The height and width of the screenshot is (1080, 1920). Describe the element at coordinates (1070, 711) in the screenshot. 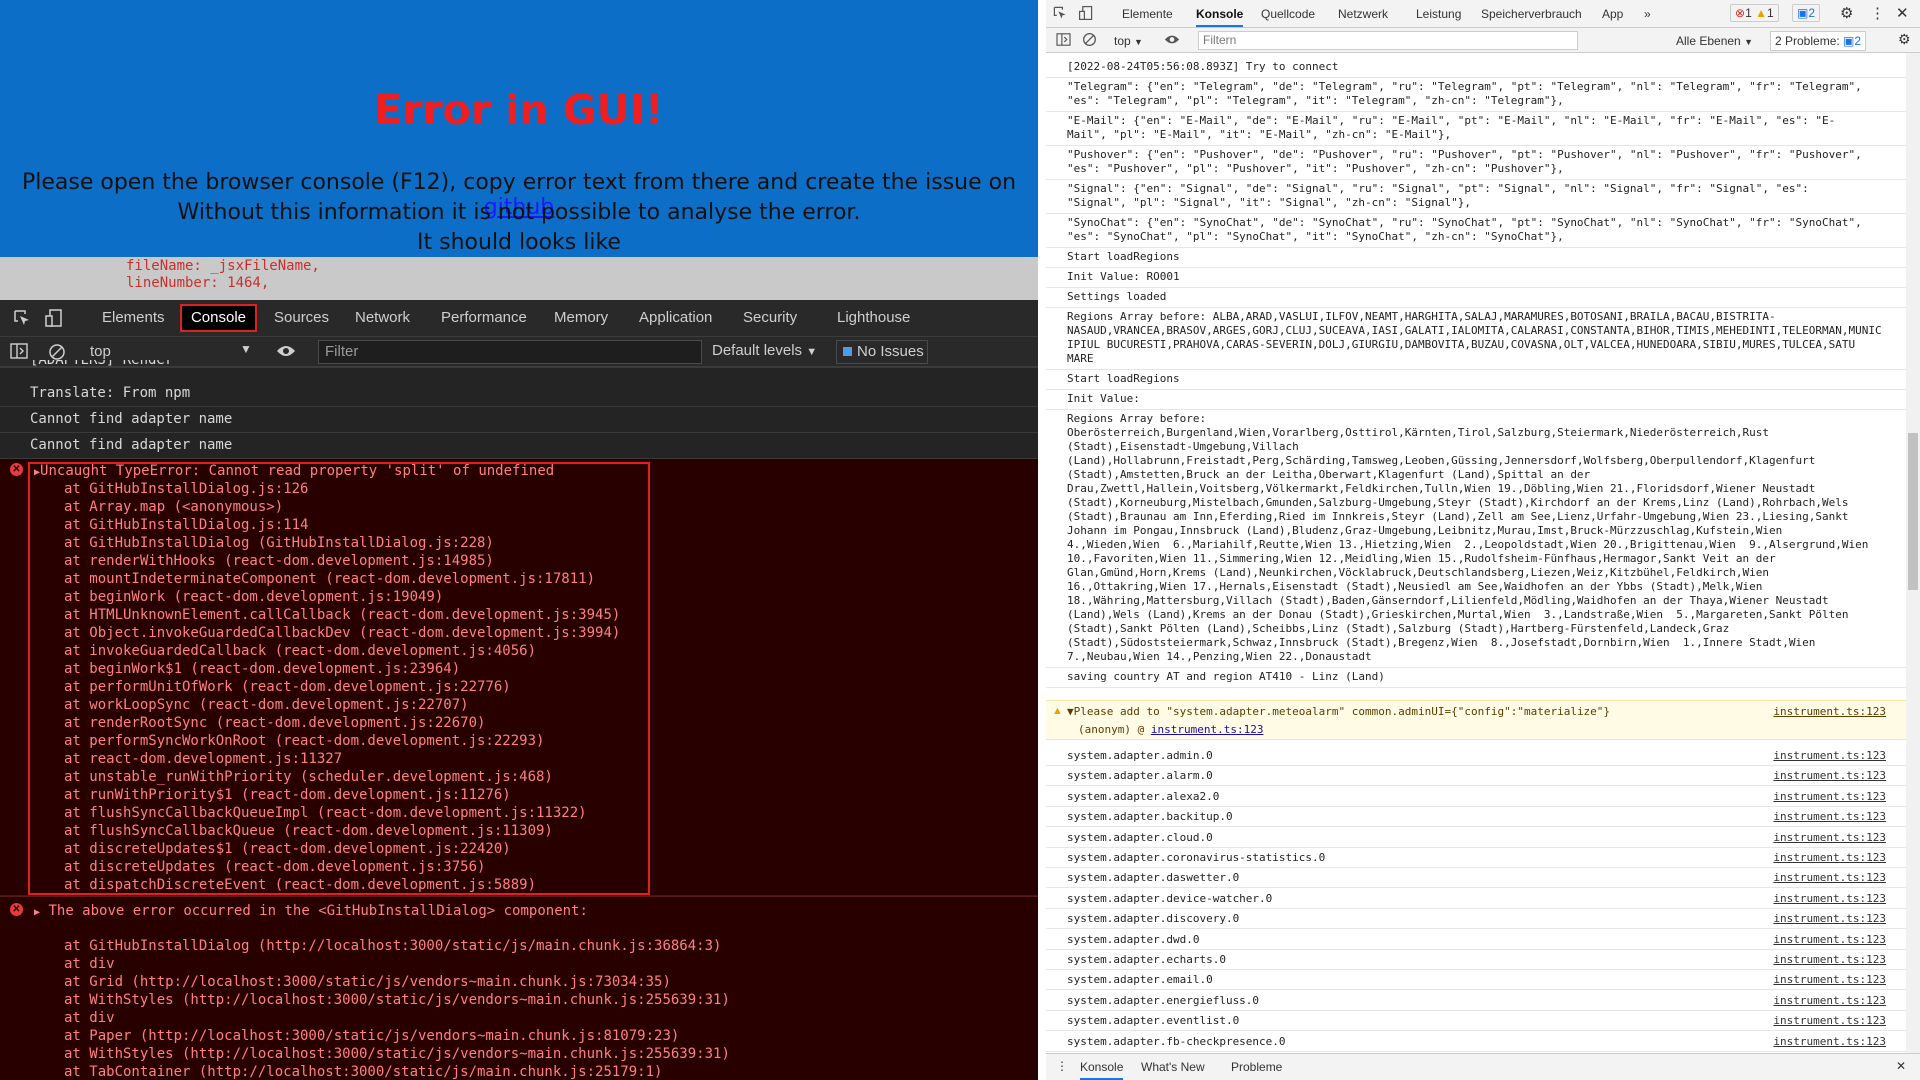

I see `expand-arrow-icon: ▼` at that location.